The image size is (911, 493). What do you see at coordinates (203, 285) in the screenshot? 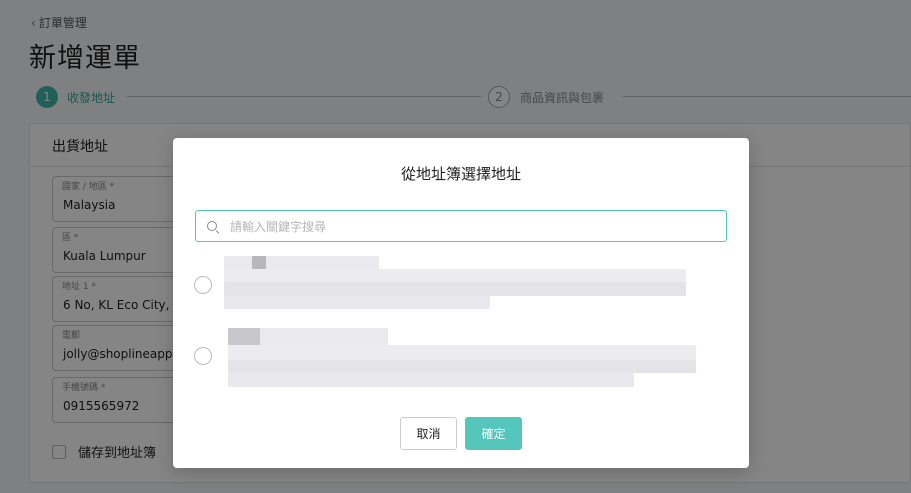
I see `address-option-1-radio` at bounding box center [203, 285].